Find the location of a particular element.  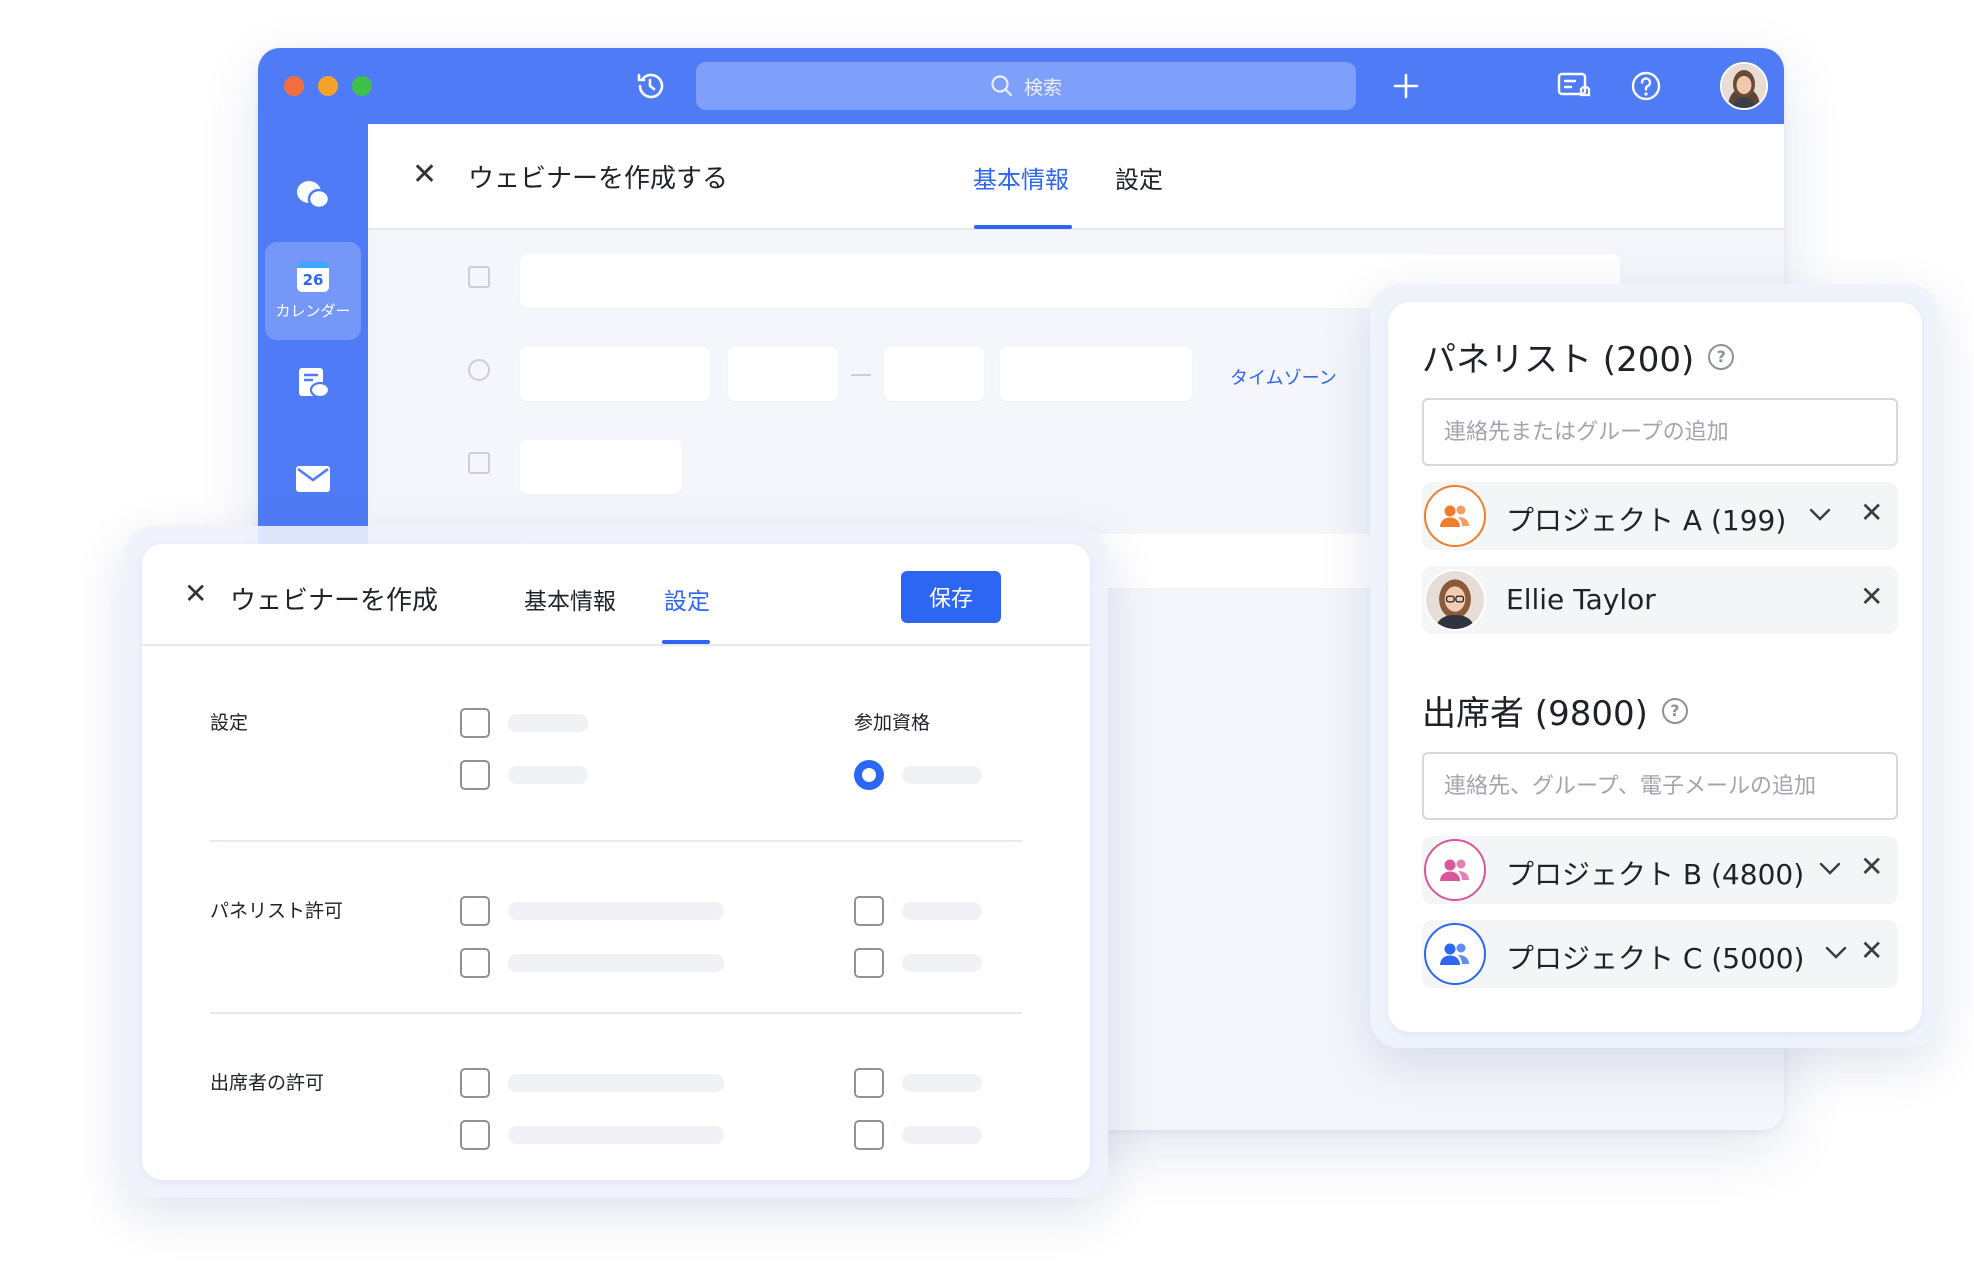

attendee-chip-project-c: プロジェクト C (5000) ✕ is located at coordinates (1660, 954).